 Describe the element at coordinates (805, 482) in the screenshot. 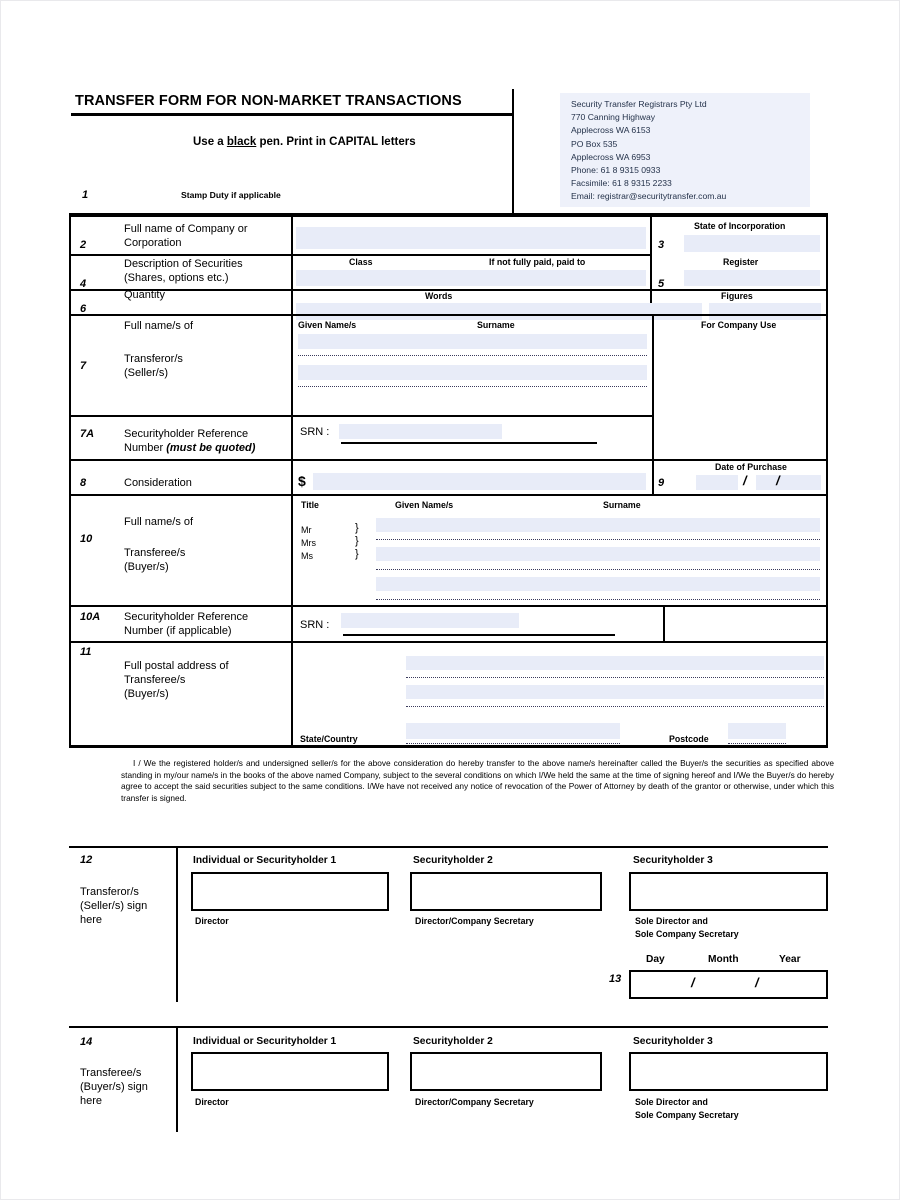

I see `date-of-purchase-year-input` at that location.